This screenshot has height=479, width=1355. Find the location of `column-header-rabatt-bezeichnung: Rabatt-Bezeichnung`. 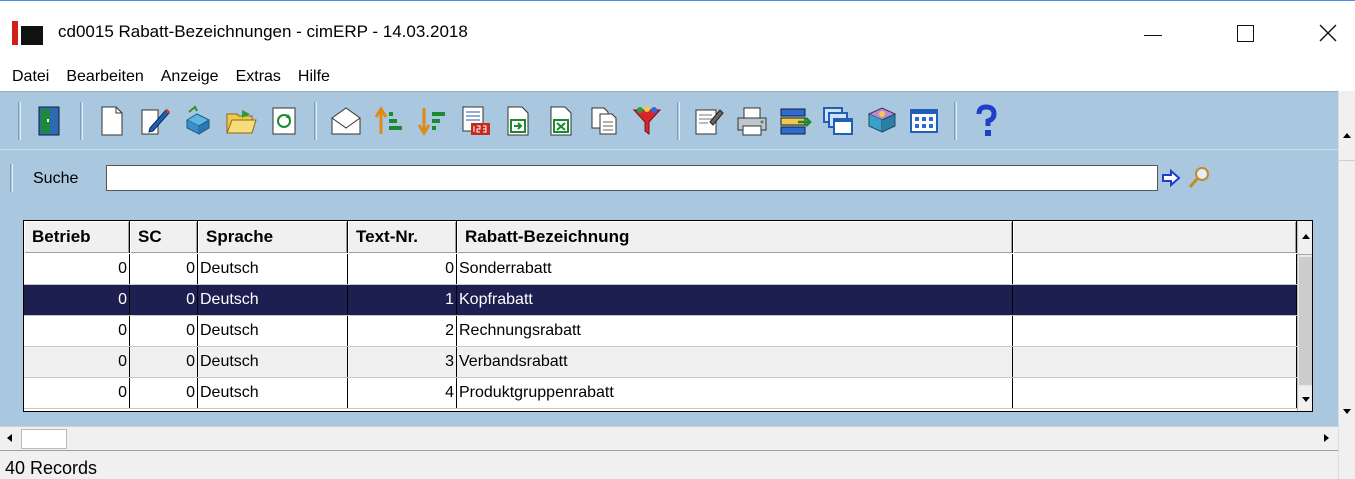

column-header-rabatt-bezeichnung: Rabatt-Bezeichnung is located at coordinates (735, 237).